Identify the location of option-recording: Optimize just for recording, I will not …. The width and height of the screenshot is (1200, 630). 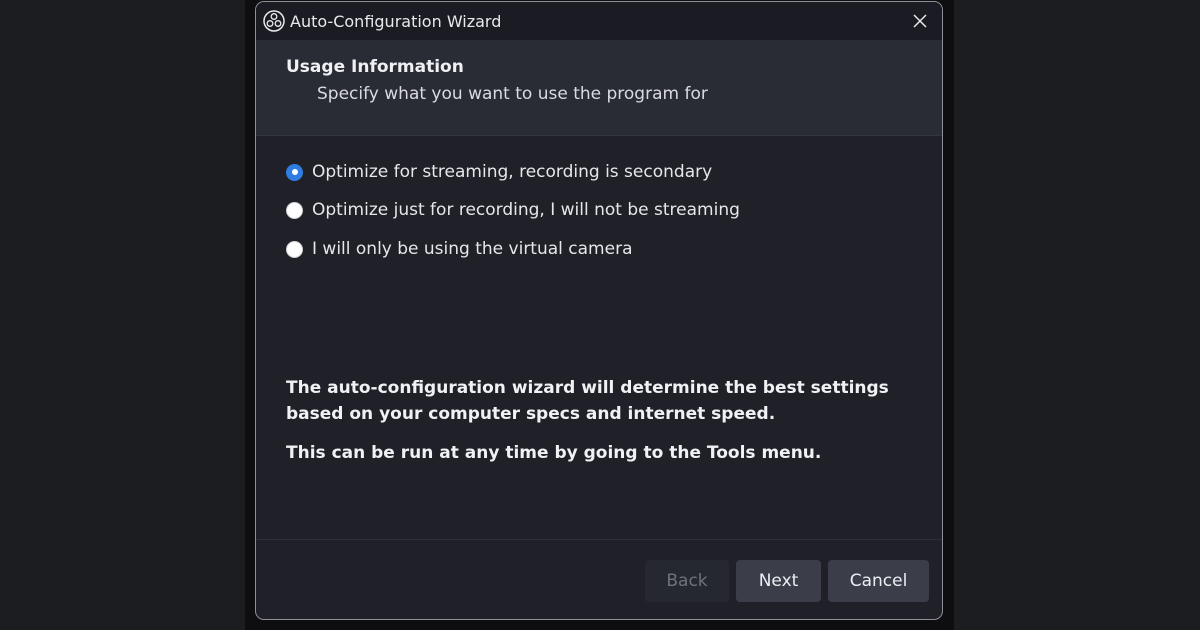
(513, 210).